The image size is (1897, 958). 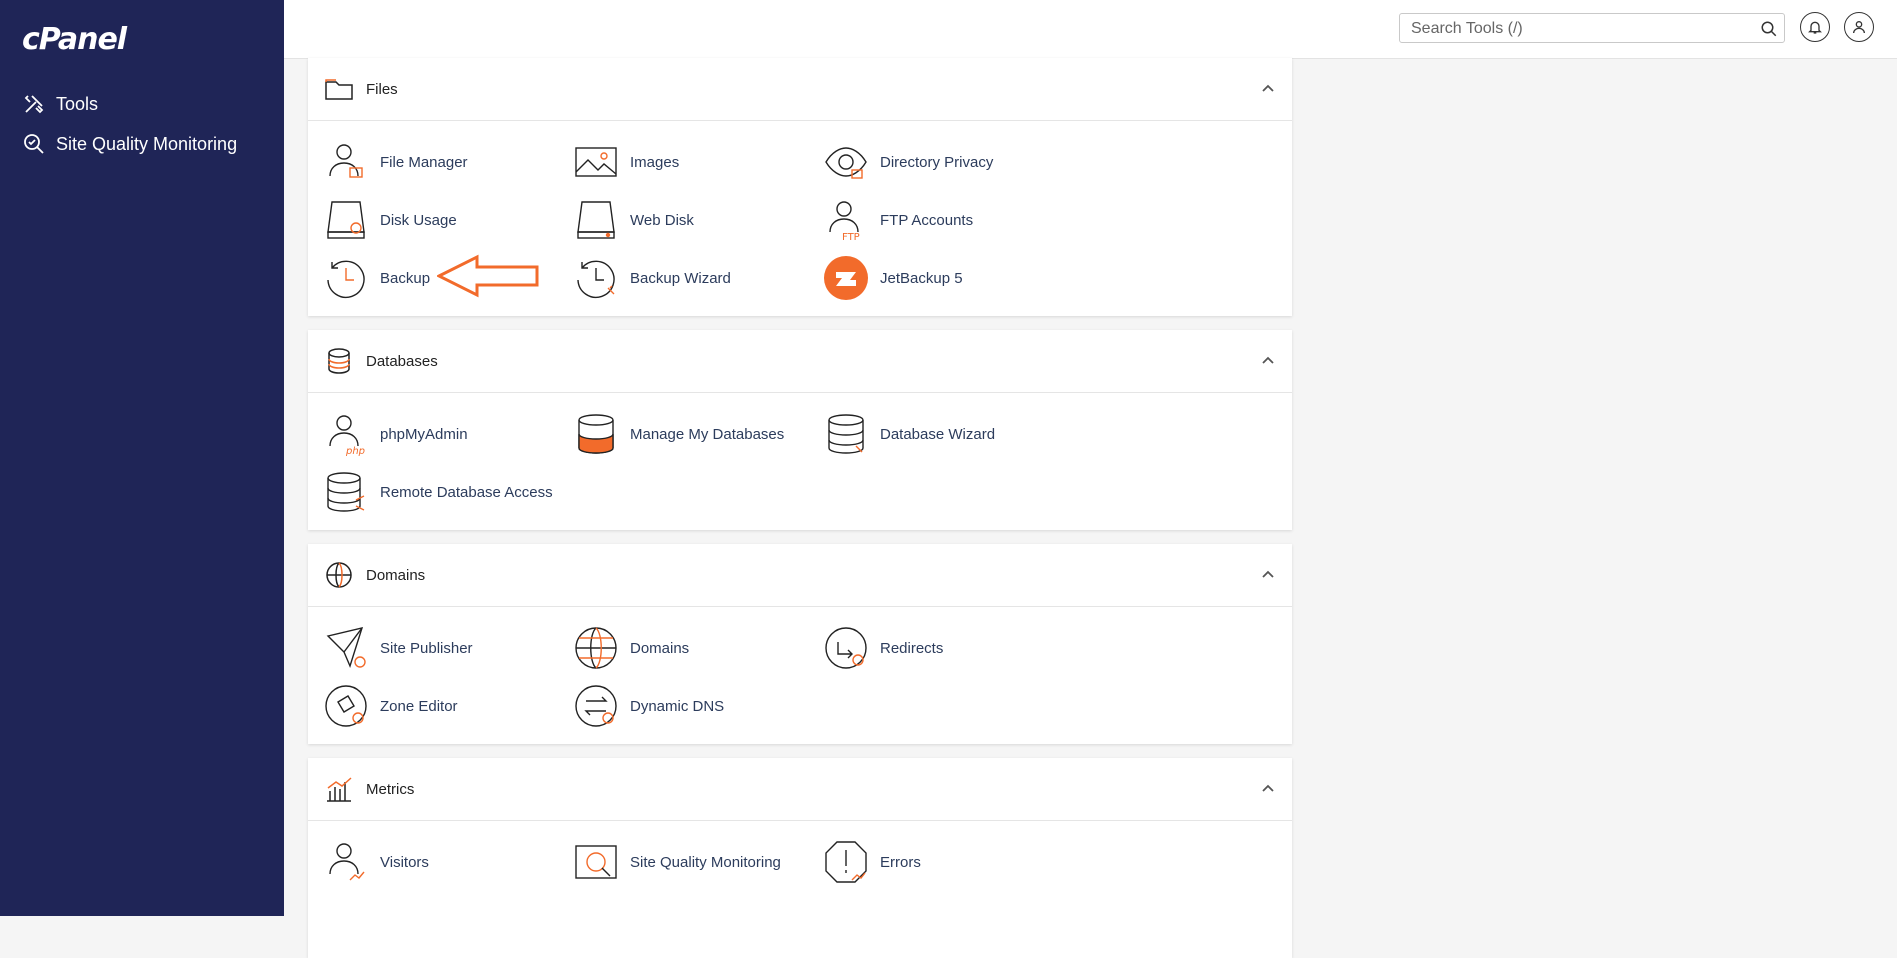 What do you see at coordinates (893, 278) in the screenshot?
I see `tool-jetbackup: JetBackup 5` at bounding box center [893, 278].